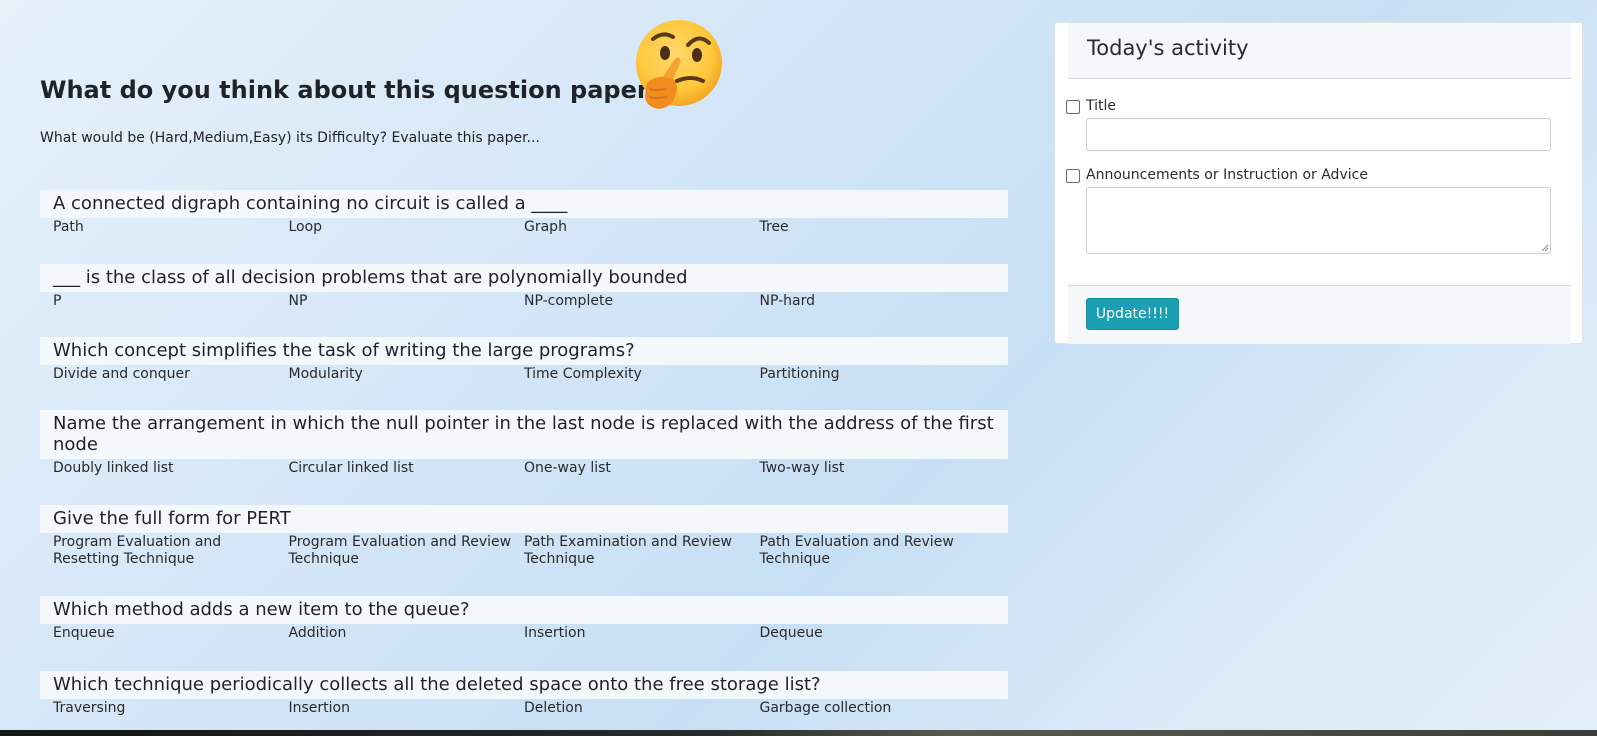 This screenshot has height=736, width=1597. Describe the element at coordinates (1319, 51) in the screenshot. I see `activity-card-header: Today's activity` at that location.